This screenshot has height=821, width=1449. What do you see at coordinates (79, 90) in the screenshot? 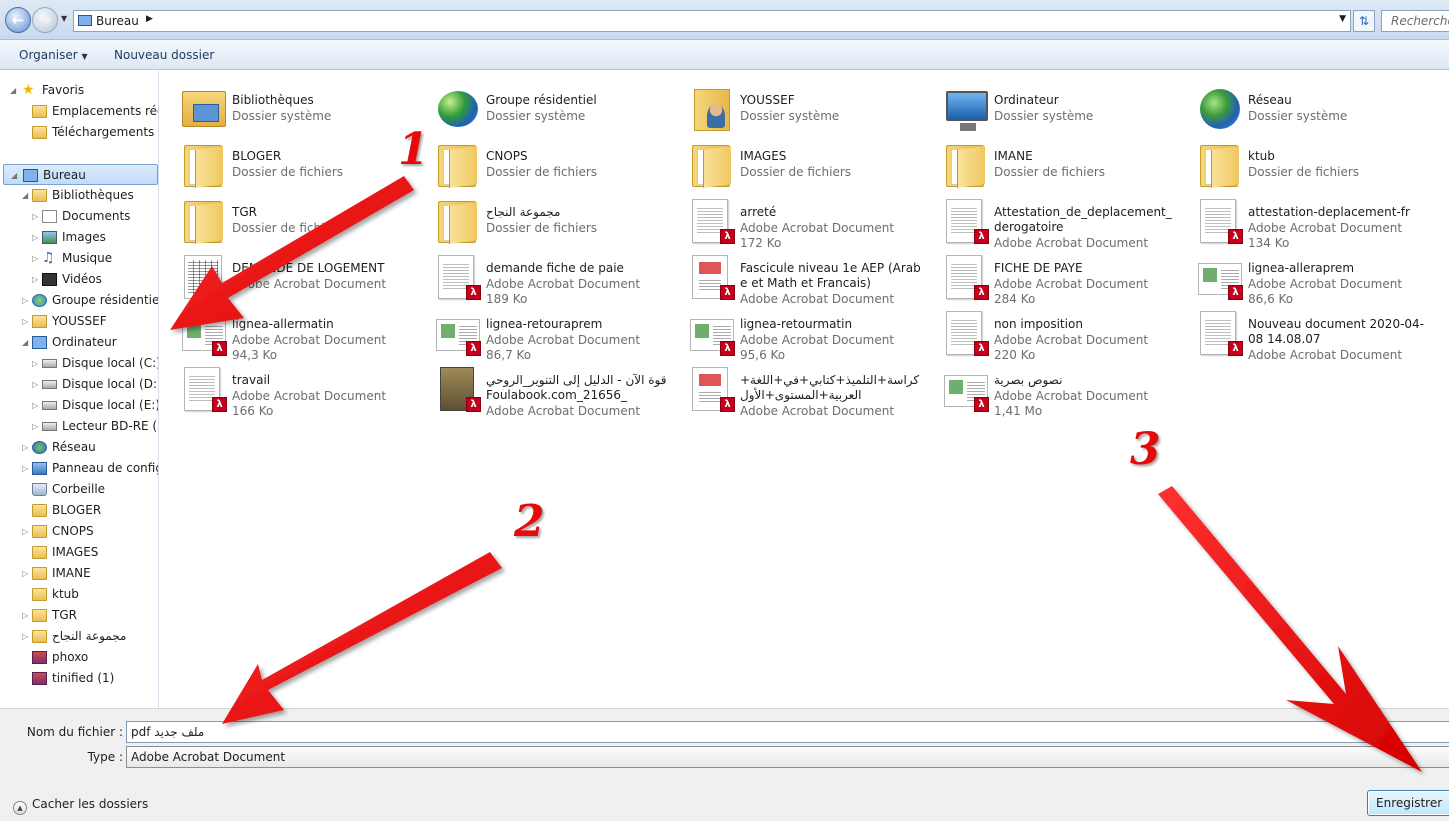
I see `sidebar-item-favoris: ◢ ★ Favoris` at bounding box center [79, 90].